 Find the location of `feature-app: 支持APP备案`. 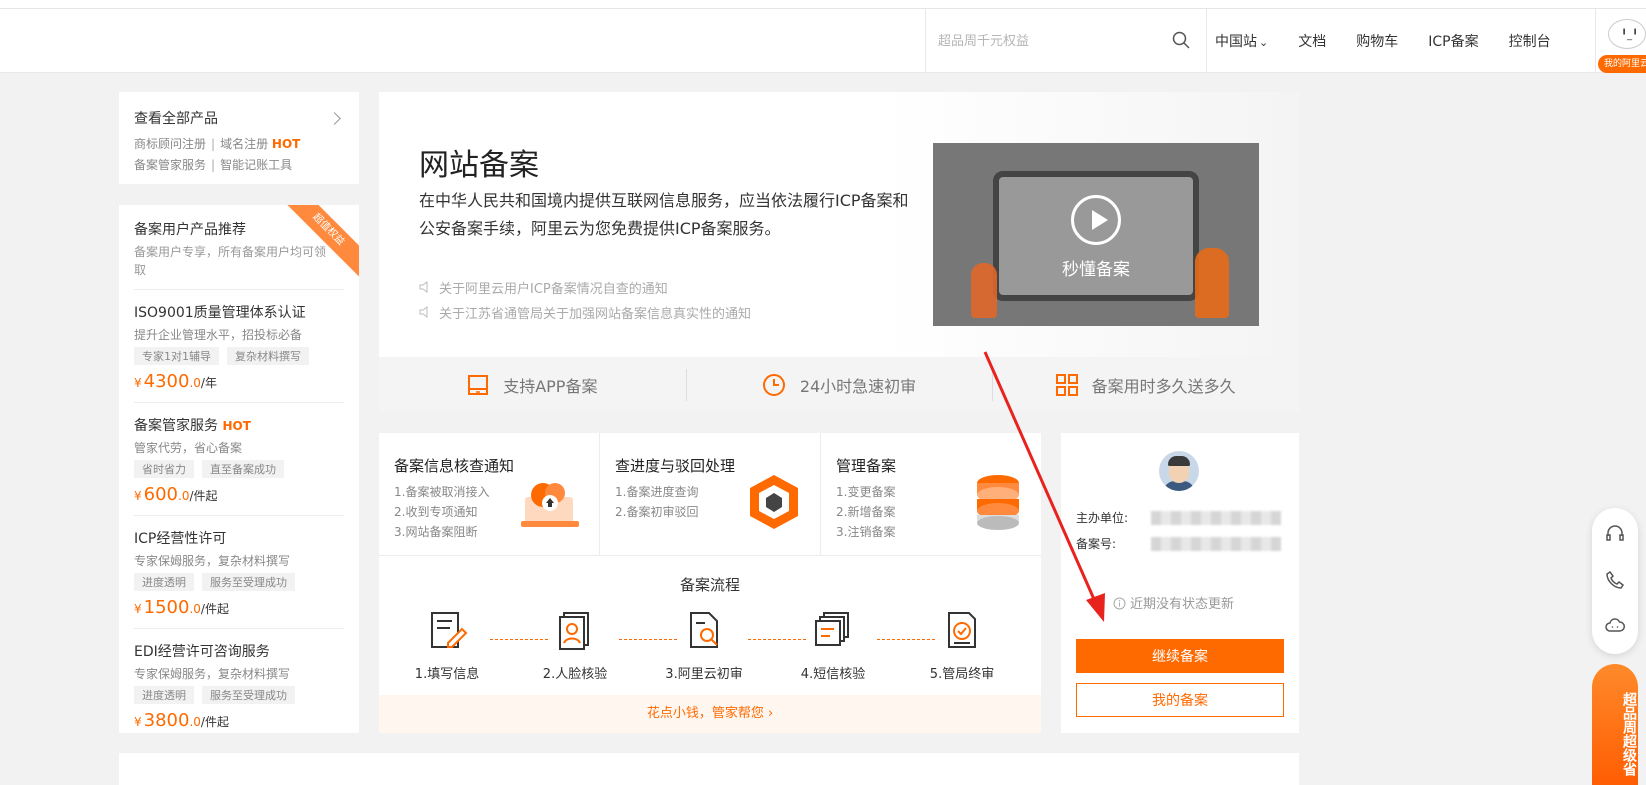

feature-app: 支持APP备案 is located at coordinates (532, 384).